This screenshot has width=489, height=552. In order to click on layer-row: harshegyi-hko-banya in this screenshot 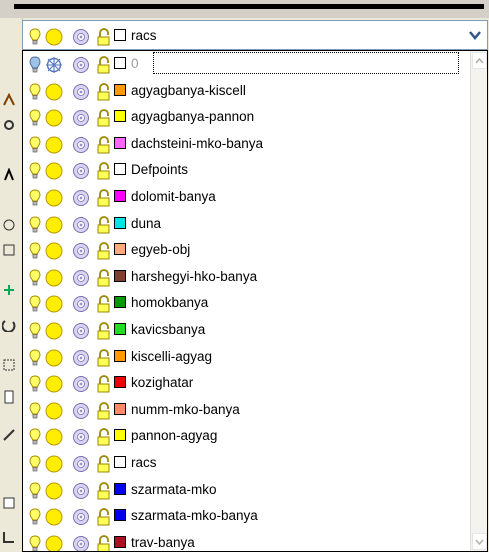, I will do `click(243, 277)`.